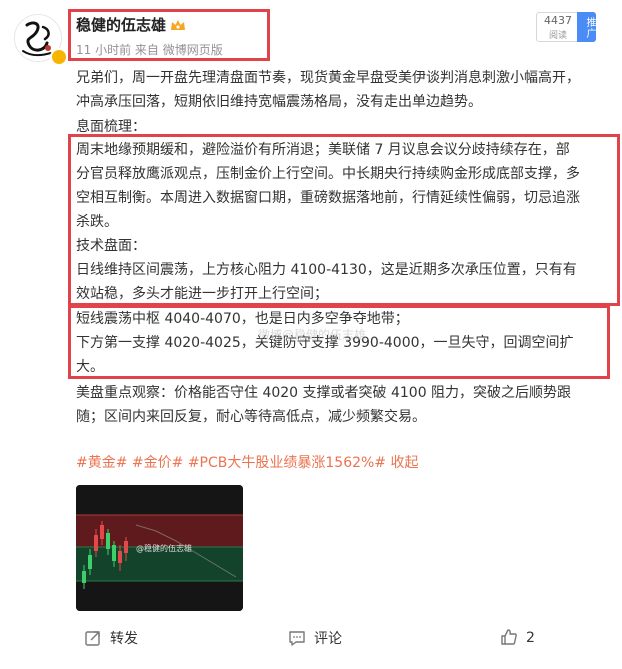 This screenshot has height=669, width=622. Describe the element at coordinates (297, 638) in the screenshot. I see `comment-icon` at that location.